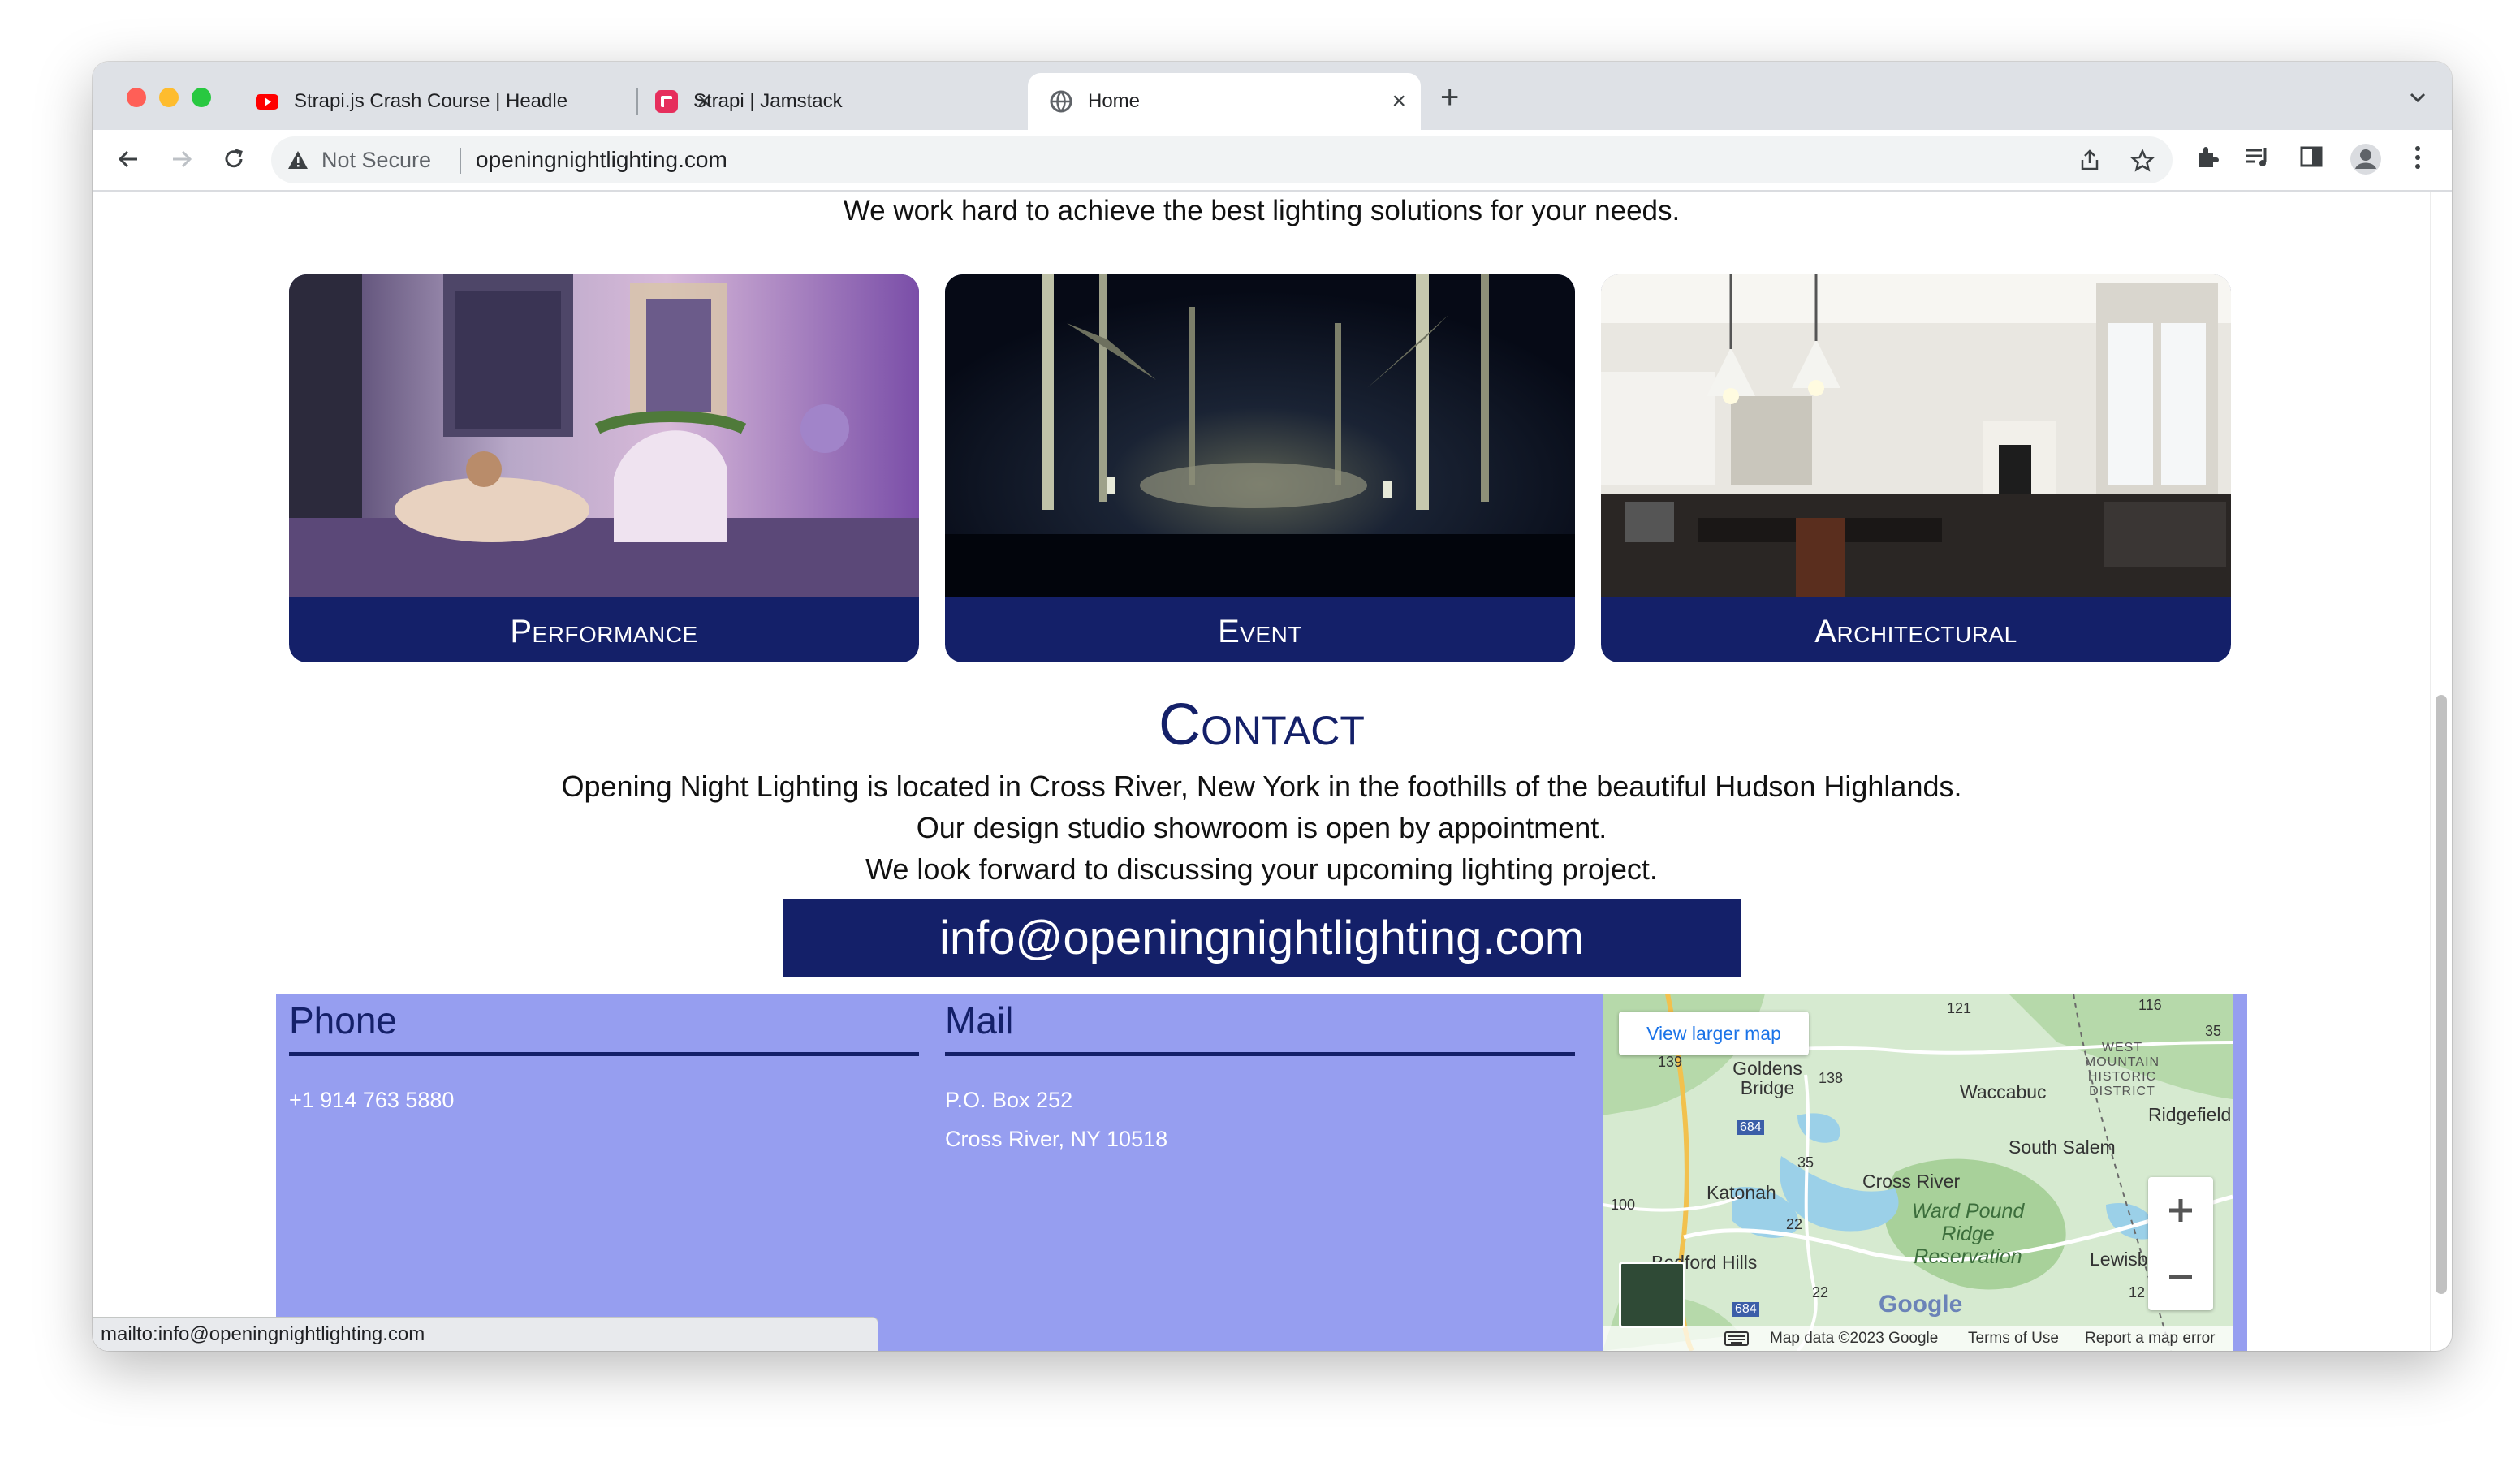 This screenshot has height=1458, width=2520. I want to click on map-place-label: Cross River, so click(1912, 1181).